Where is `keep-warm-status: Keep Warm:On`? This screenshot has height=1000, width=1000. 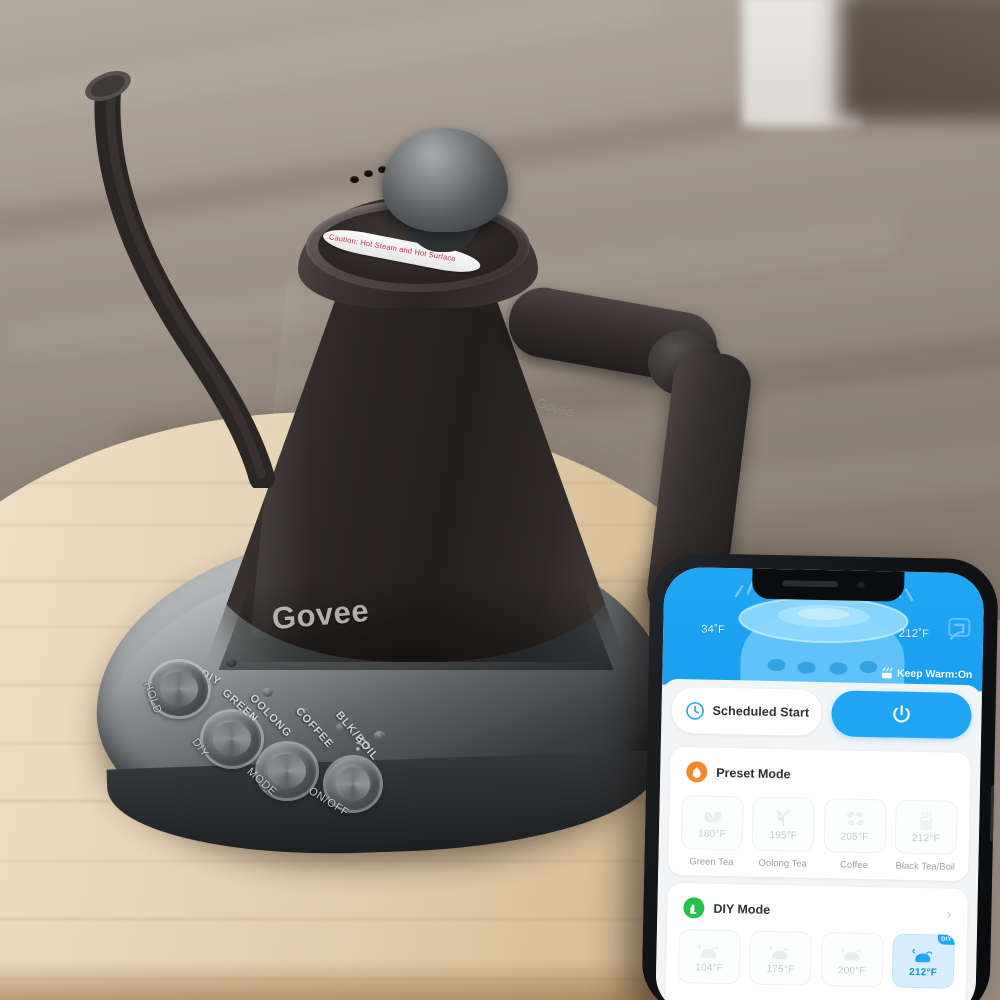 keep-warm-status: Keep Warm:On is located at coordinates (926, 674).